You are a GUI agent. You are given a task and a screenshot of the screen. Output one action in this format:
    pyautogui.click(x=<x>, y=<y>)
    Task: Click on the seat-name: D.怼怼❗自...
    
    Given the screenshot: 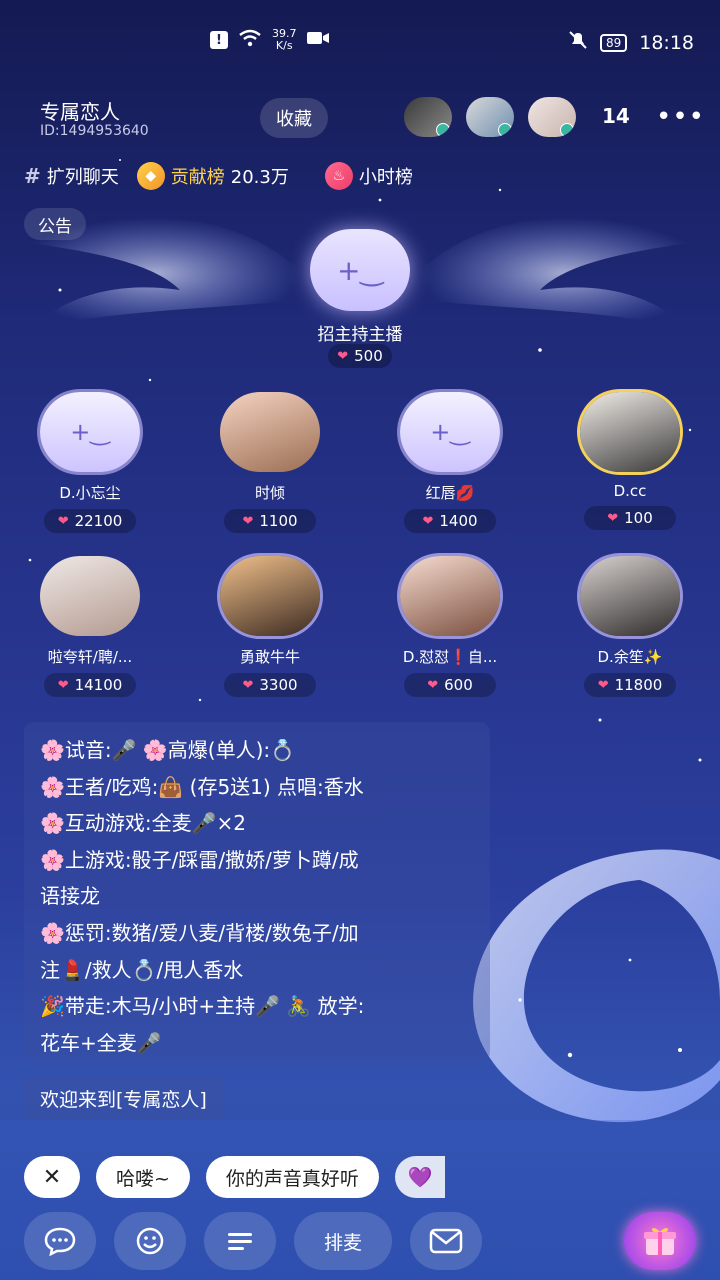 What is the action you would take?
    pyautogui.click(x=450, y=657)
    